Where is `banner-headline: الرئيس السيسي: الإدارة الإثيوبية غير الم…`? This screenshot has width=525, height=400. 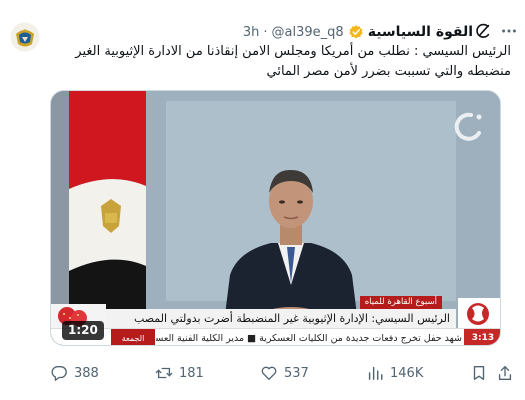
banner-headline: الرئيس السيسي: الإدارة الإثيوبية غير الم… is located at coordinates (281, 318).